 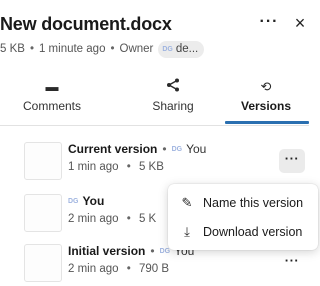 I want to click on tab-label: Versions, so click(x=266, y=106).